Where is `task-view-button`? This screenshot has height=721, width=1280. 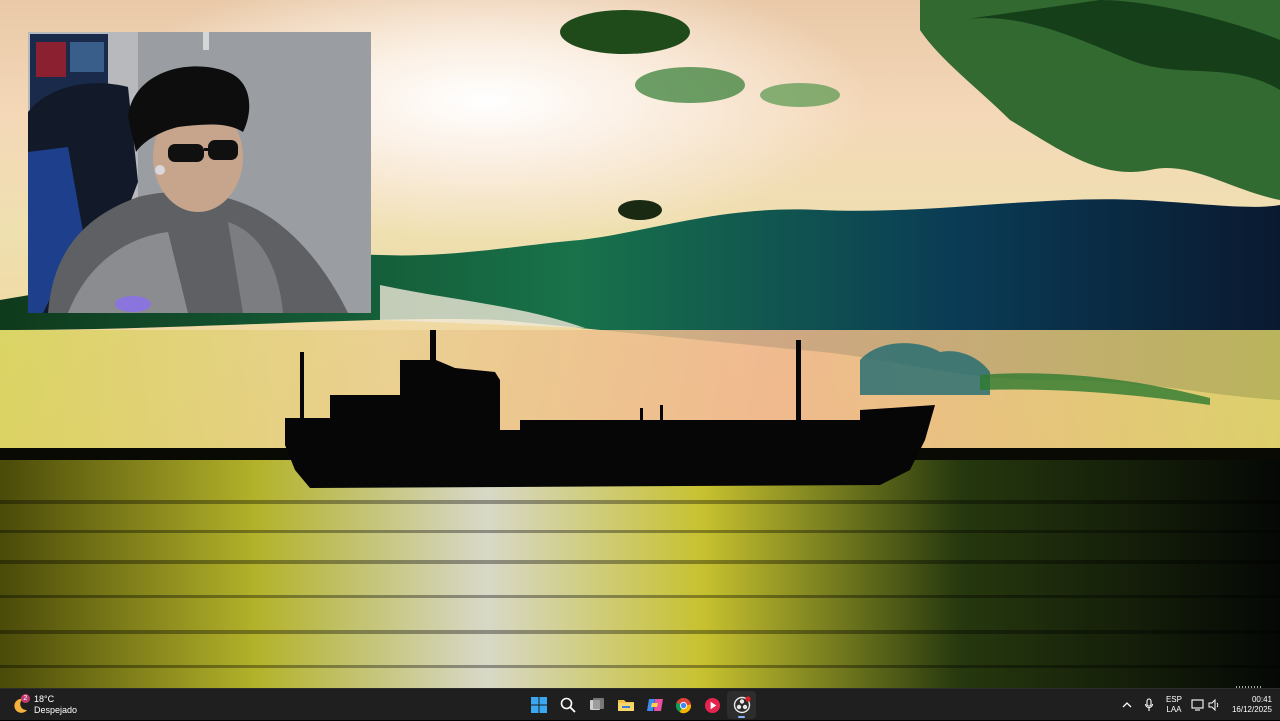
task-view-button is located at coordinates (596, 705).